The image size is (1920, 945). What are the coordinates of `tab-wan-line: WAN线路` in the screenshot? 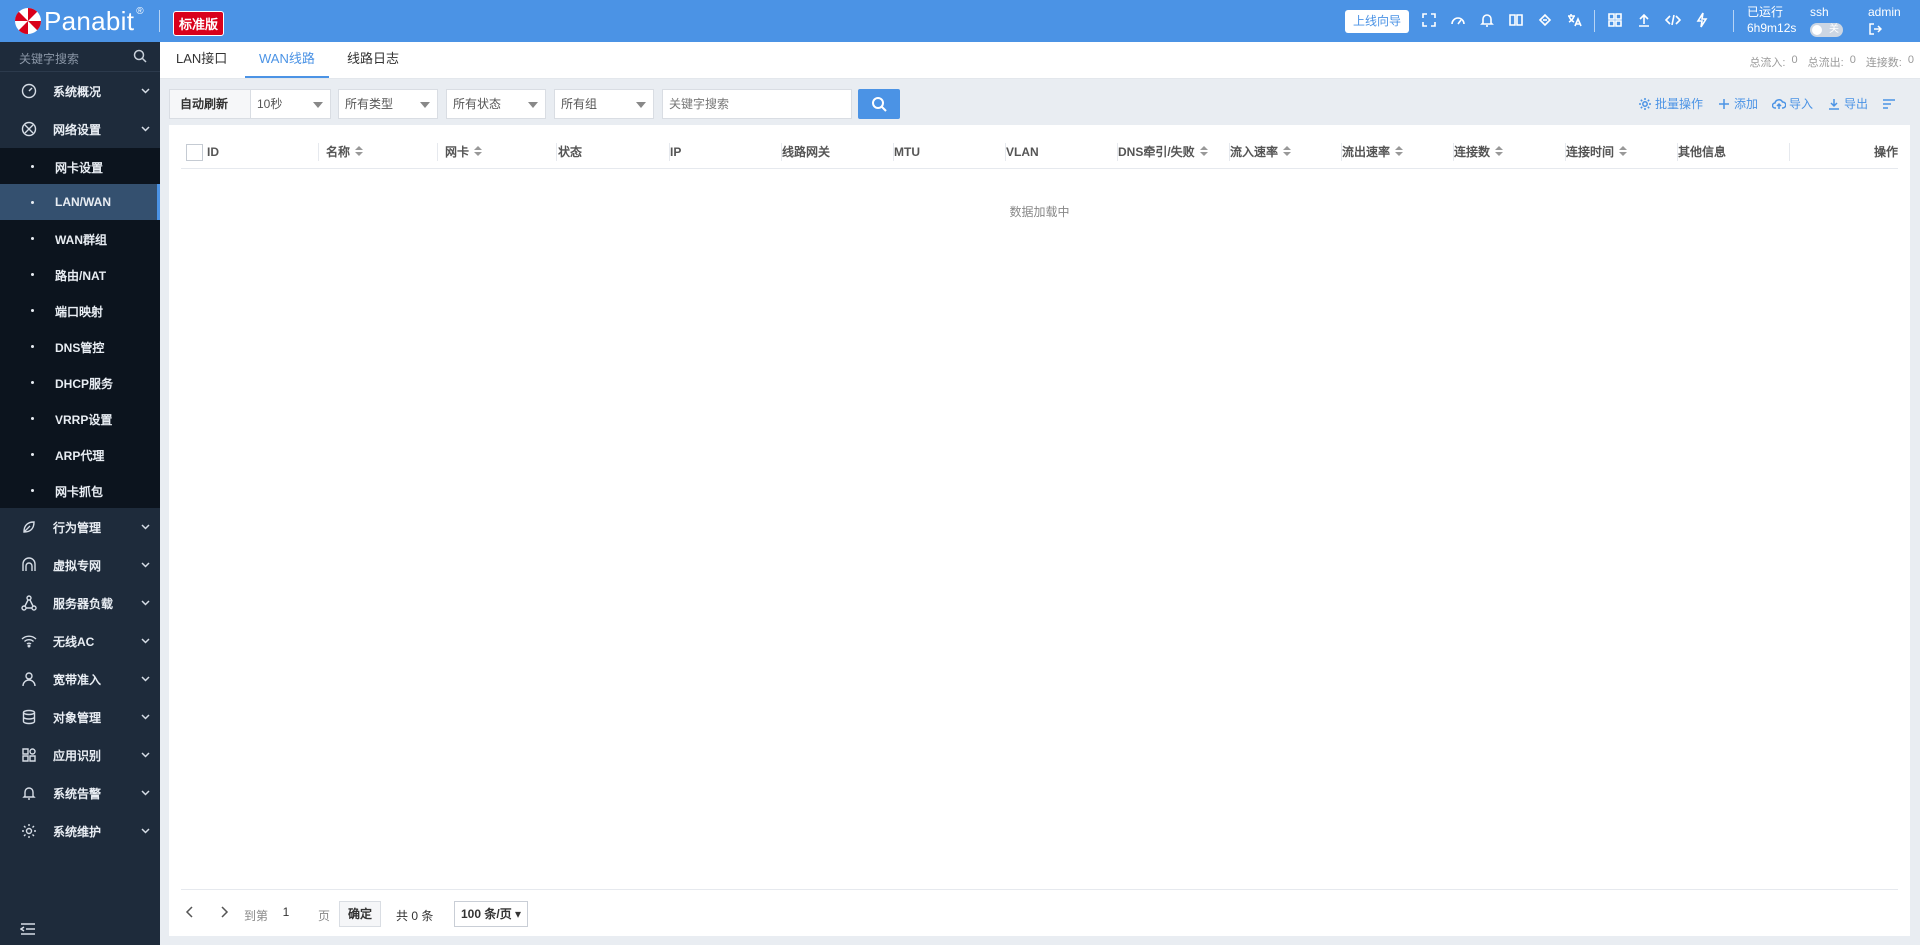 It's located at (287, 60).